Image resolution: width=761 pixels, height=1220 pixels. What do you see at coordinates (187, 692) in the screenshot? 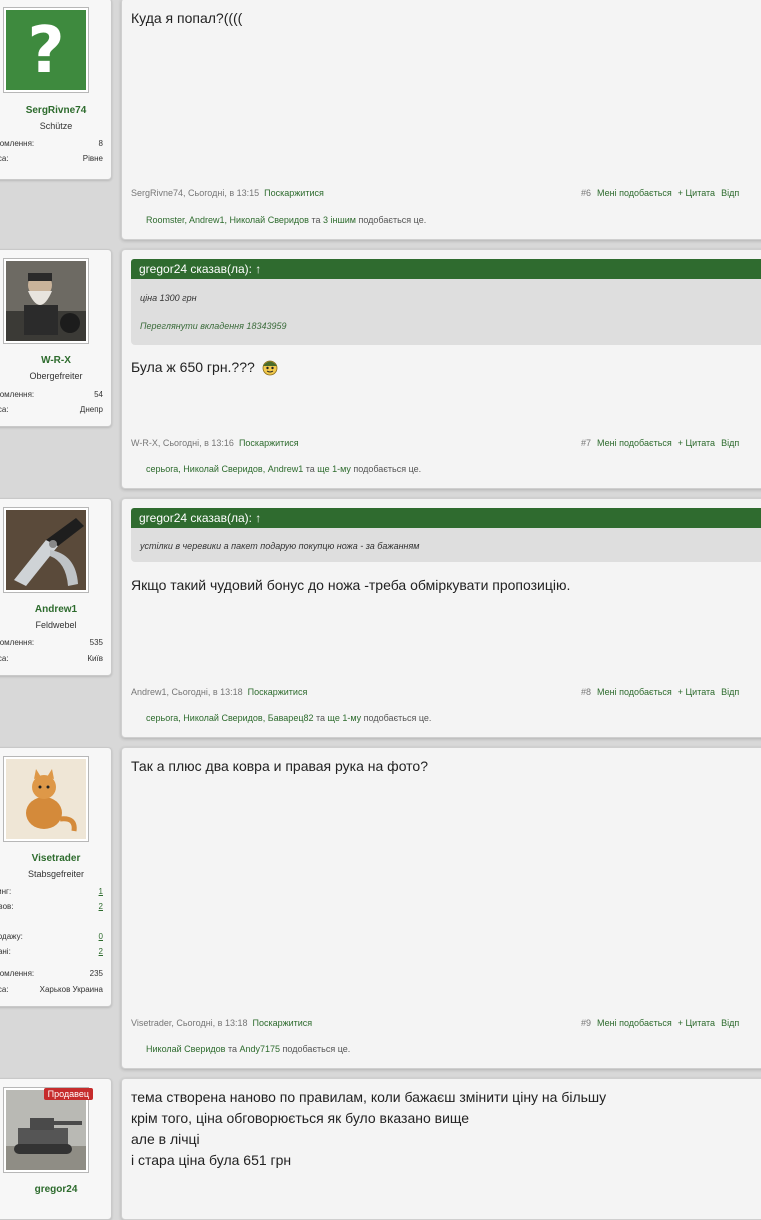
I see `post-author-date: Andrew1, Сьогодні, в 13:18` at bounding box center [187, 692].